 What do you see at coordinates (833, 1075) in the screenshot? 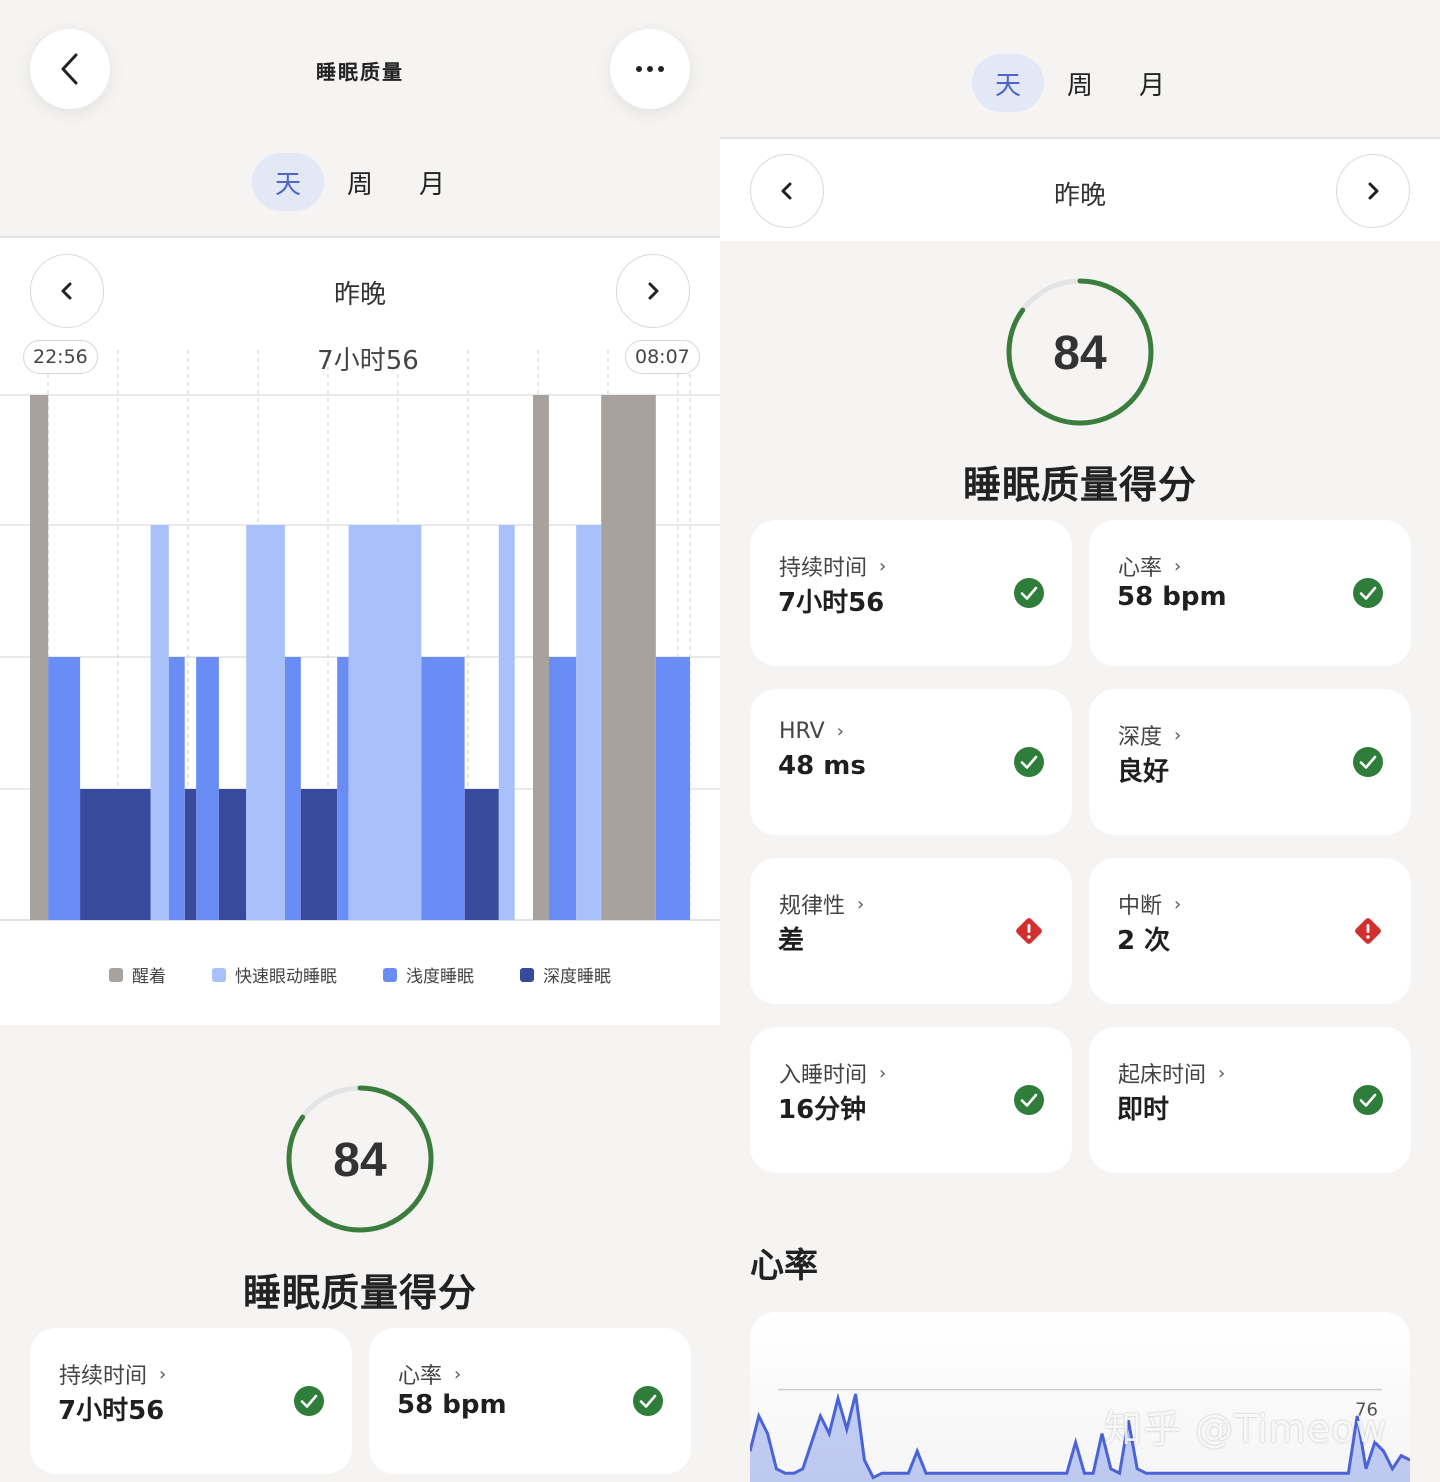
I see `metric-label: 入睡时间 ›` at bounding box center [833, 1075].